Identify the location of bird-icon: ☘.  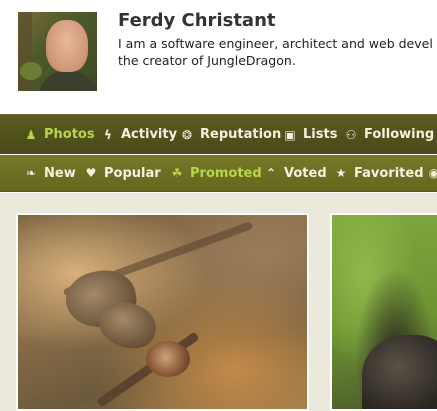
(177, 173).